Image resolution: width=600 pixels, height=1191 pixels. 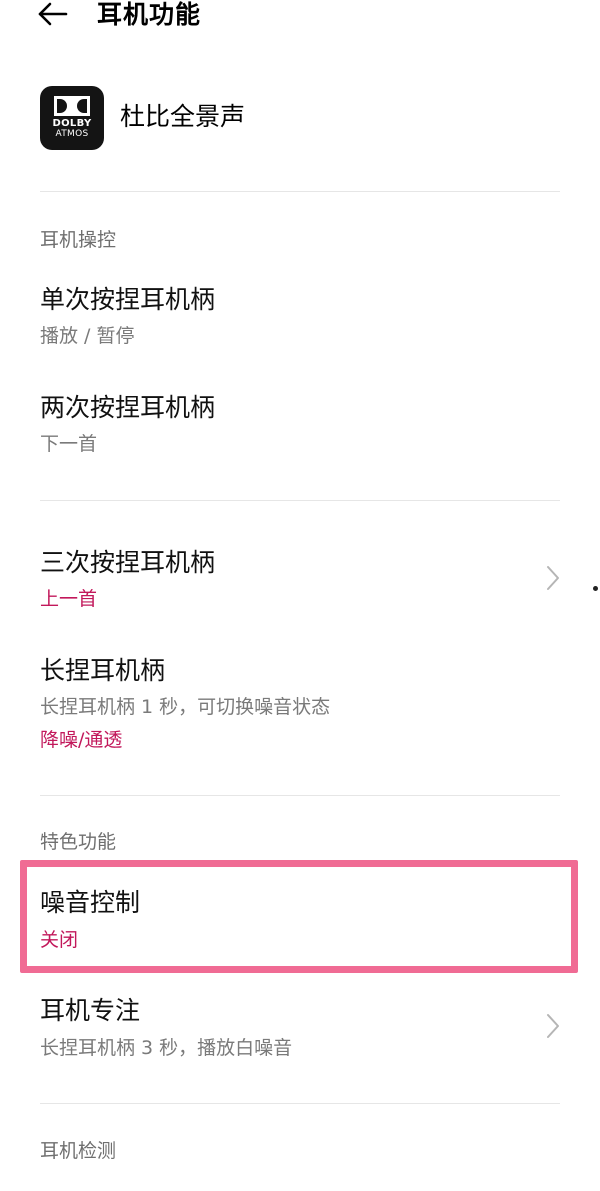 What do you see at coordinates (300, 1030) in the screenshot?
I see `earphone-focus-setting: 耳机专注 长捏耳机柄 3 秒，播放白噪音` at bounding box center [300, 1030].